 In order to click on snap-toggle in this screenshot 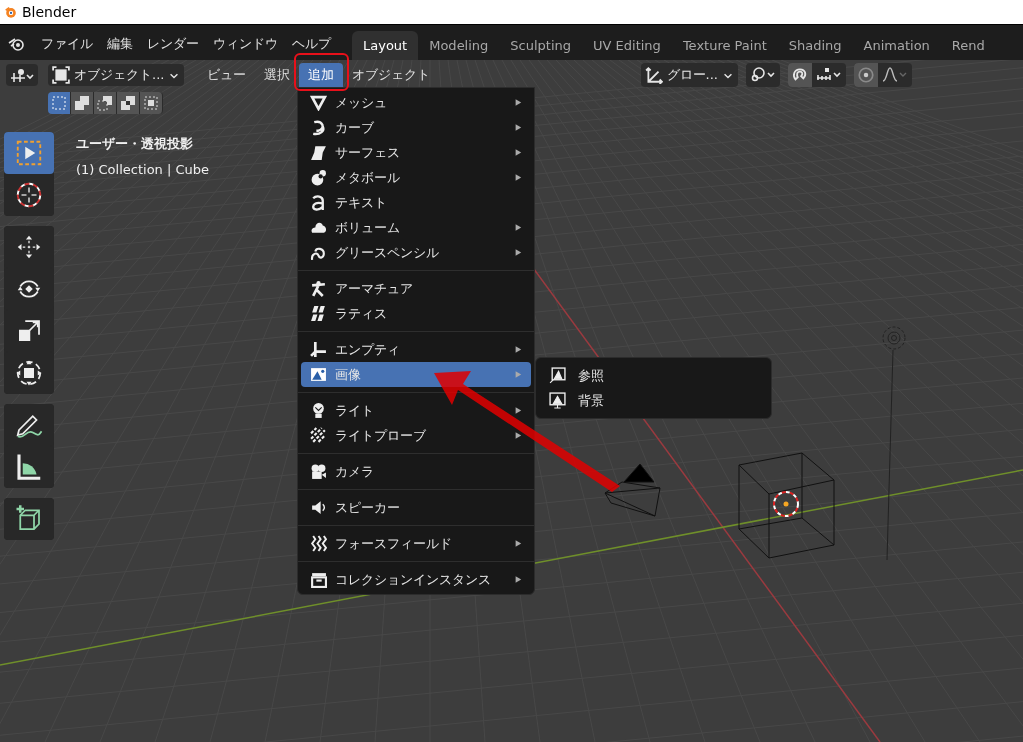, I will do `click(800, 75)`.